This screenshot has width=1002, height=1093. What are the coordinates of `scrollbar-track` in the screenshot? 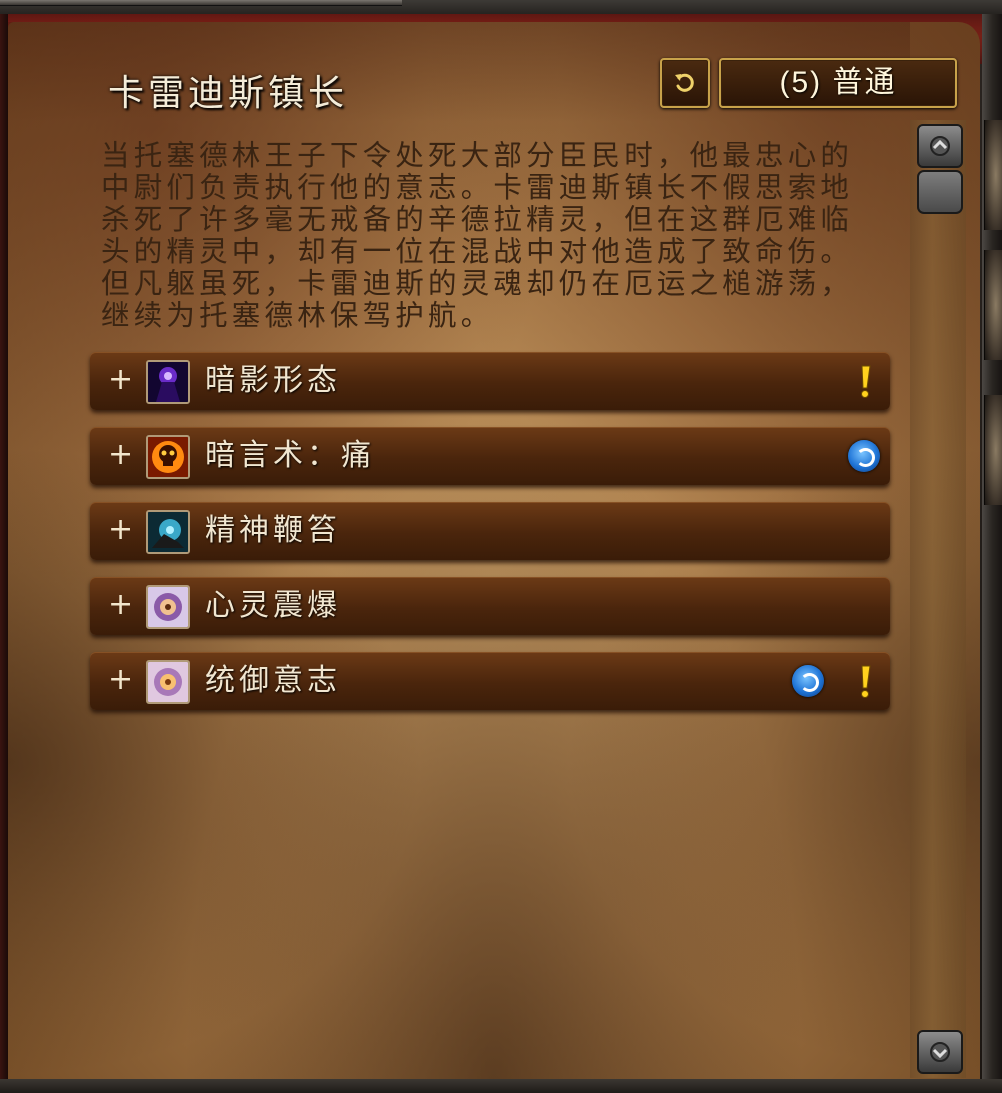 It's located at (938, 599).